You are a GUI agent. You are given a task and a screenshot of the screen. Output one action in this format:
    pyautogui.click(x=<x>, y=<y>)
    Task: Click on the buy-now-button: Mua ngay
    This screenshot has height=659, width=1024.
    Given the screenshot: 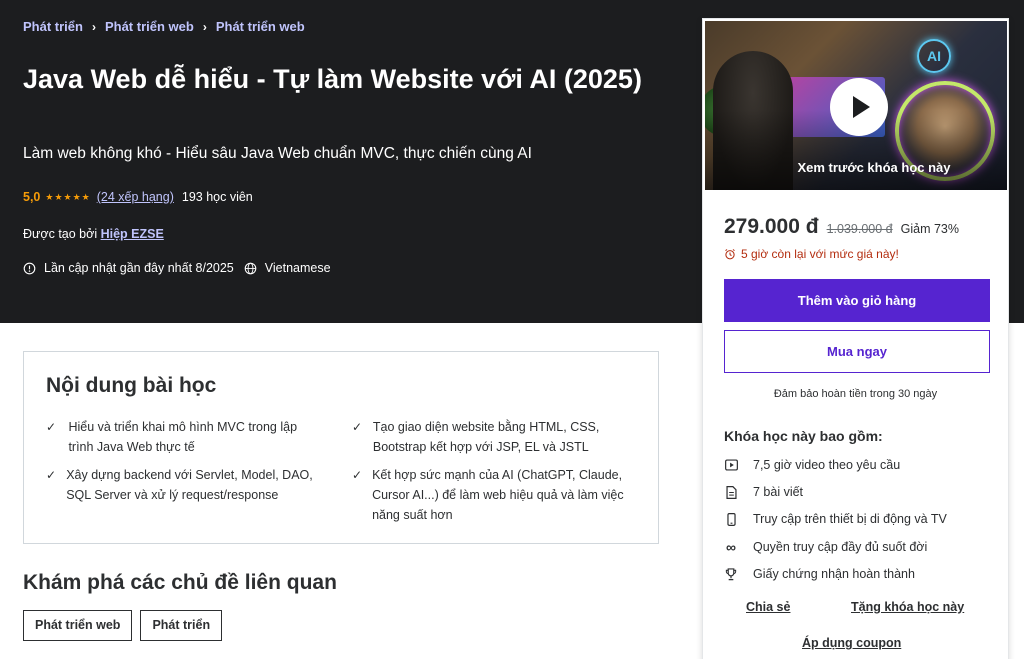 What is the action you would take?
    pyautogui.click(x=857, y=351)
    